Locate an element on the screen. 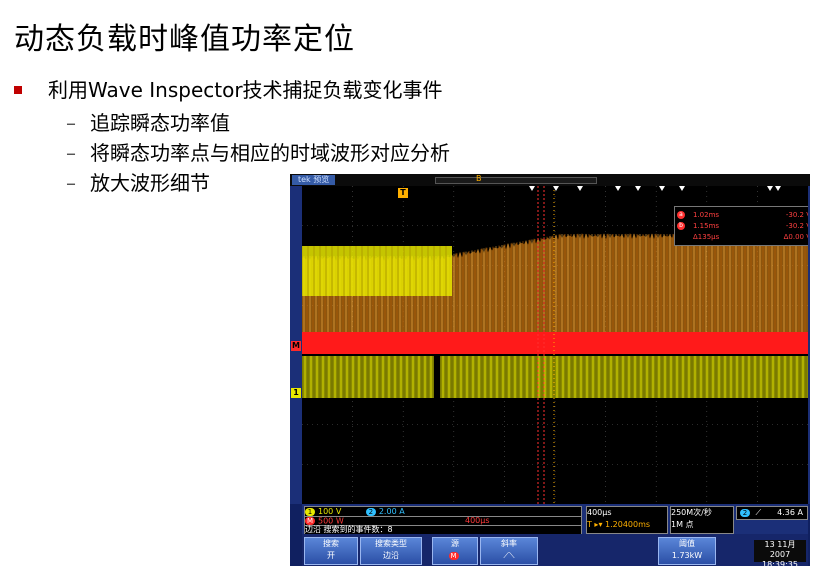 Image resolution: width=822 pixels, height=570 pixels. ch1-badge: 1 is located at coordinates (310, 511).